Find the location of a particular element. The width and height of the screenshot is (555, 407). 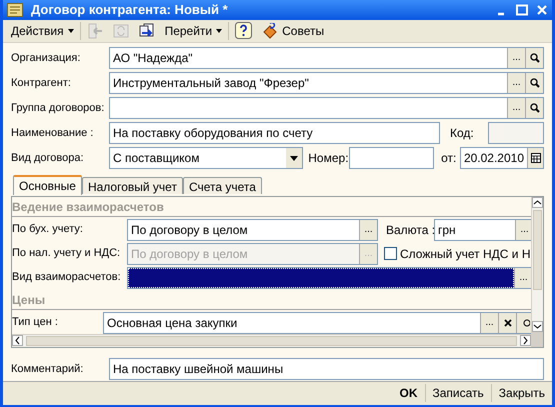

input-field: На поставку оборудования по счету is located at coordinates (274, 133).